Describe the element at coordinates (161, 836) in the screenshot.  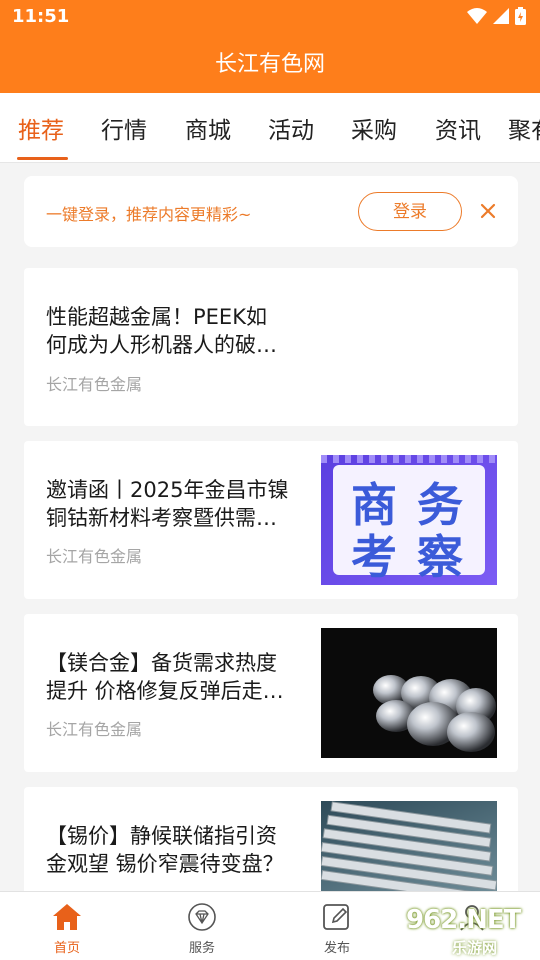
I see `article-title-line: 【锡价】静候联储指引资` at that location.